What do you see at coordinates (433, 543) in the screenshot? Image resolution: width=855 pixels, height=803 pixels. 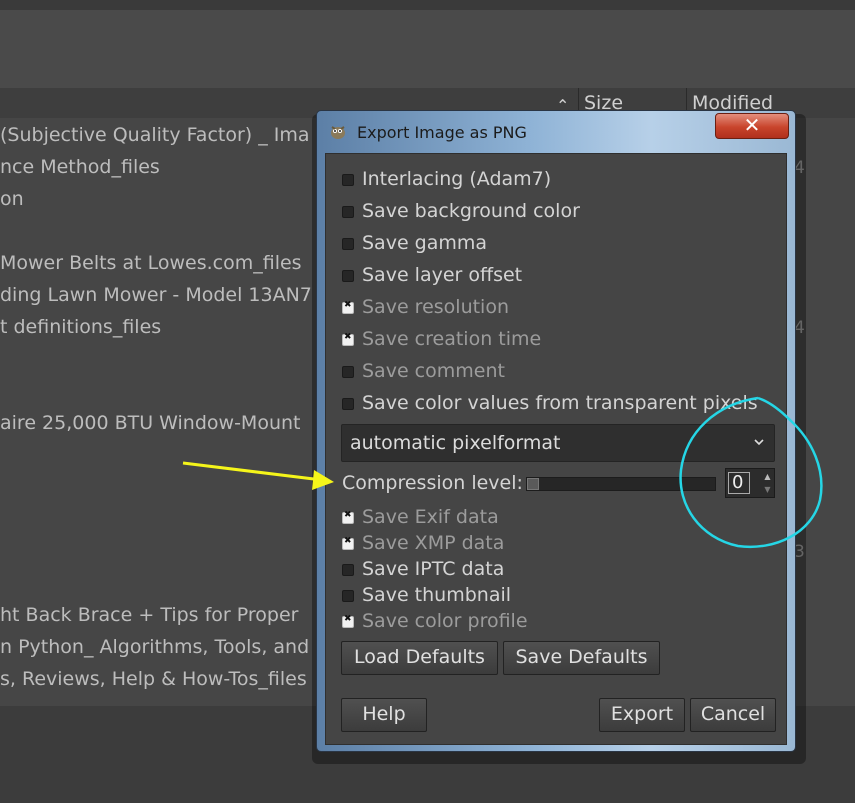 I see `option-label: Save XMP data` at bounding box center [433, 543].